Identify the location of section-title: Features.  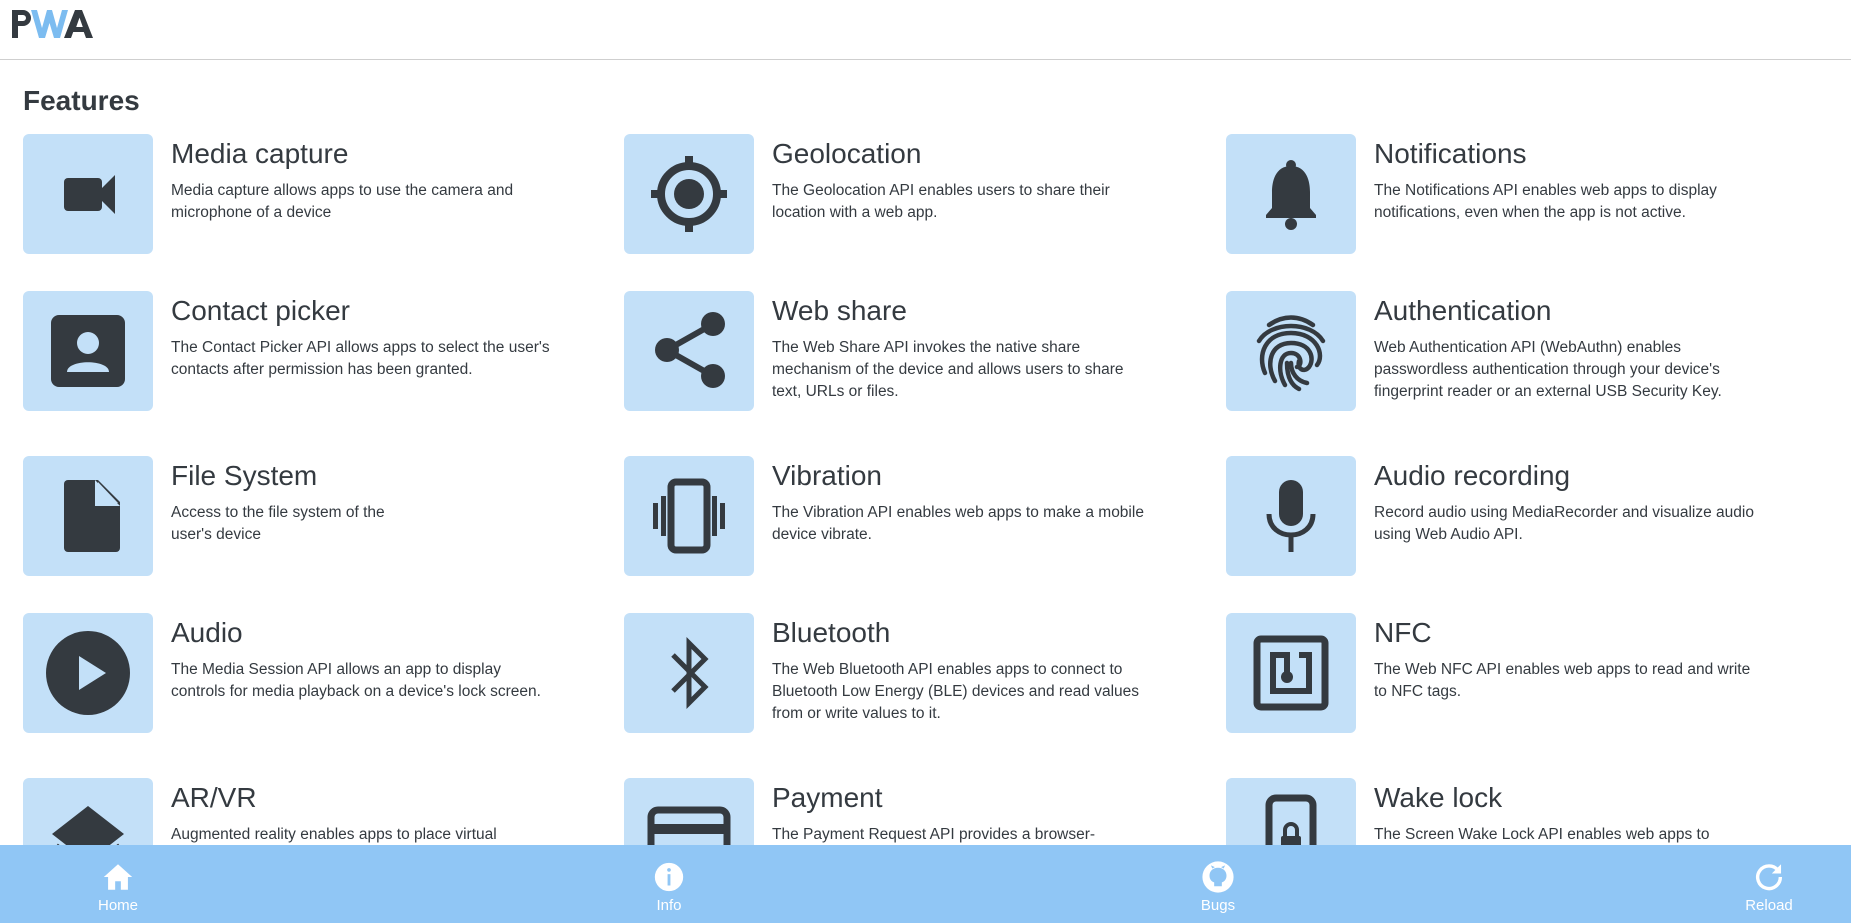
(81, 100).